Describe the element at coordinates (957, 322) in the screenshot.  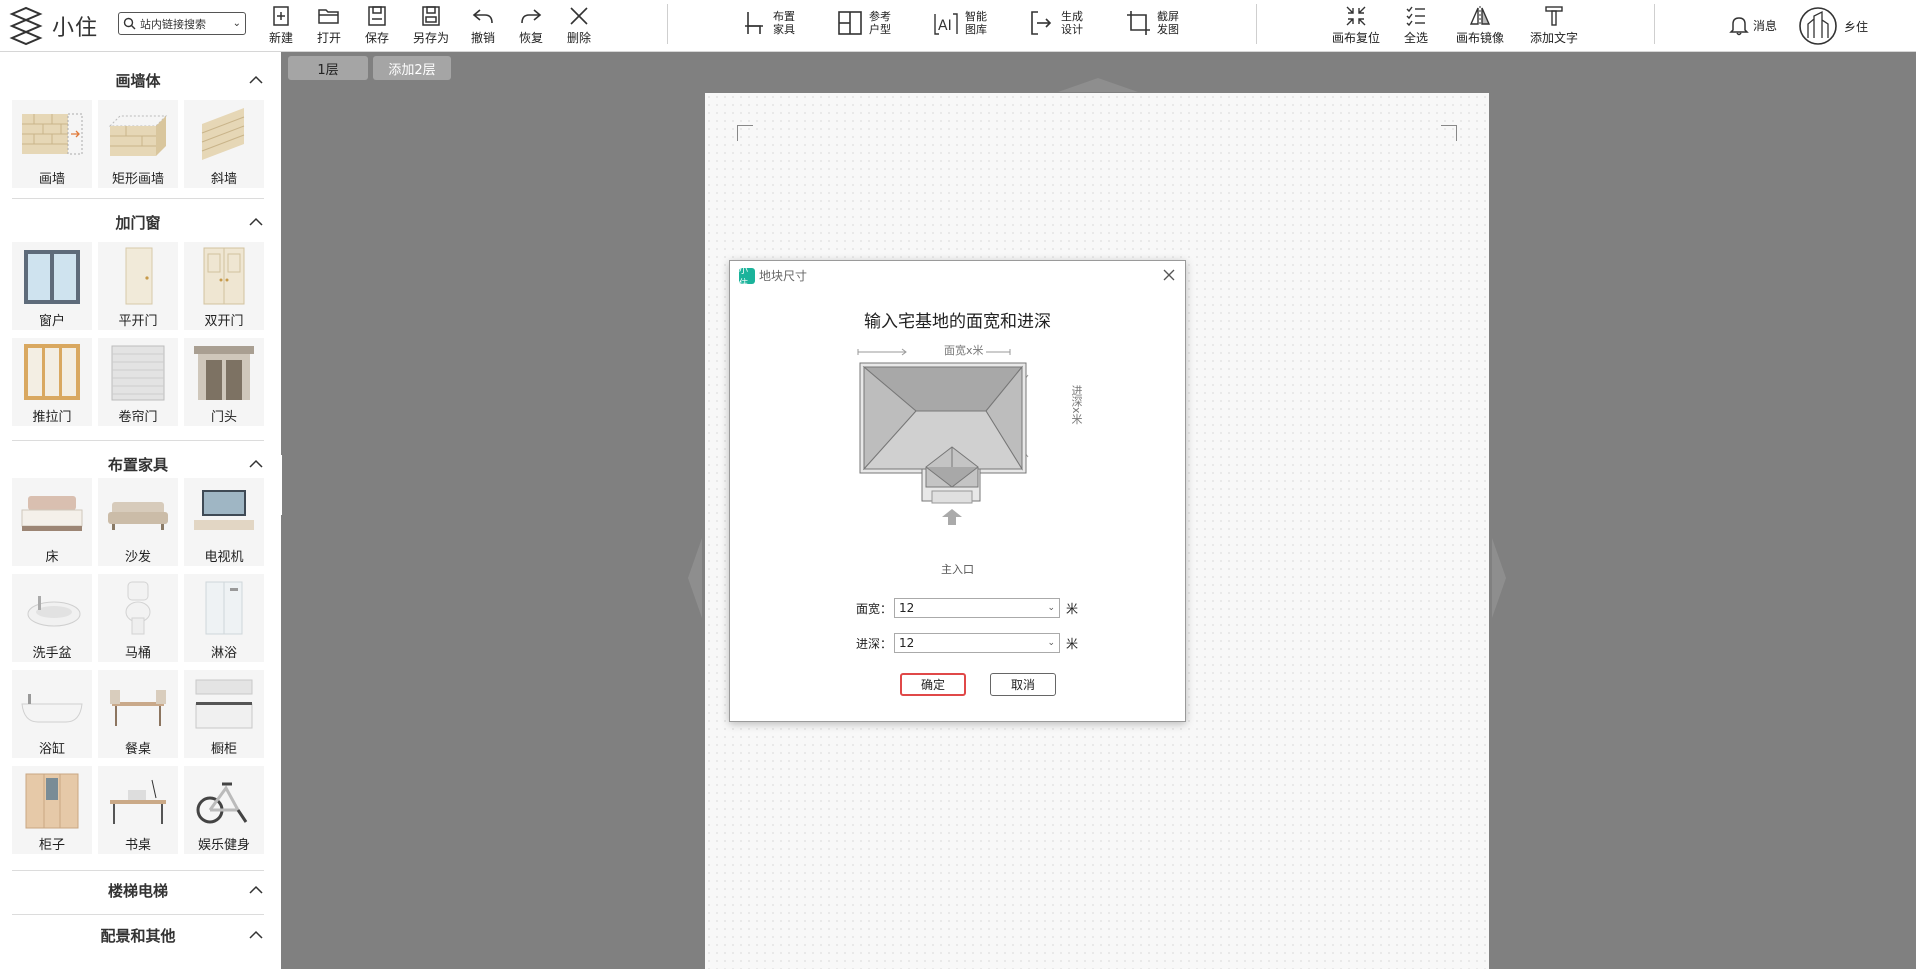
I see `dialog-heading: 输入宅基地的面宽和进深` at that location.